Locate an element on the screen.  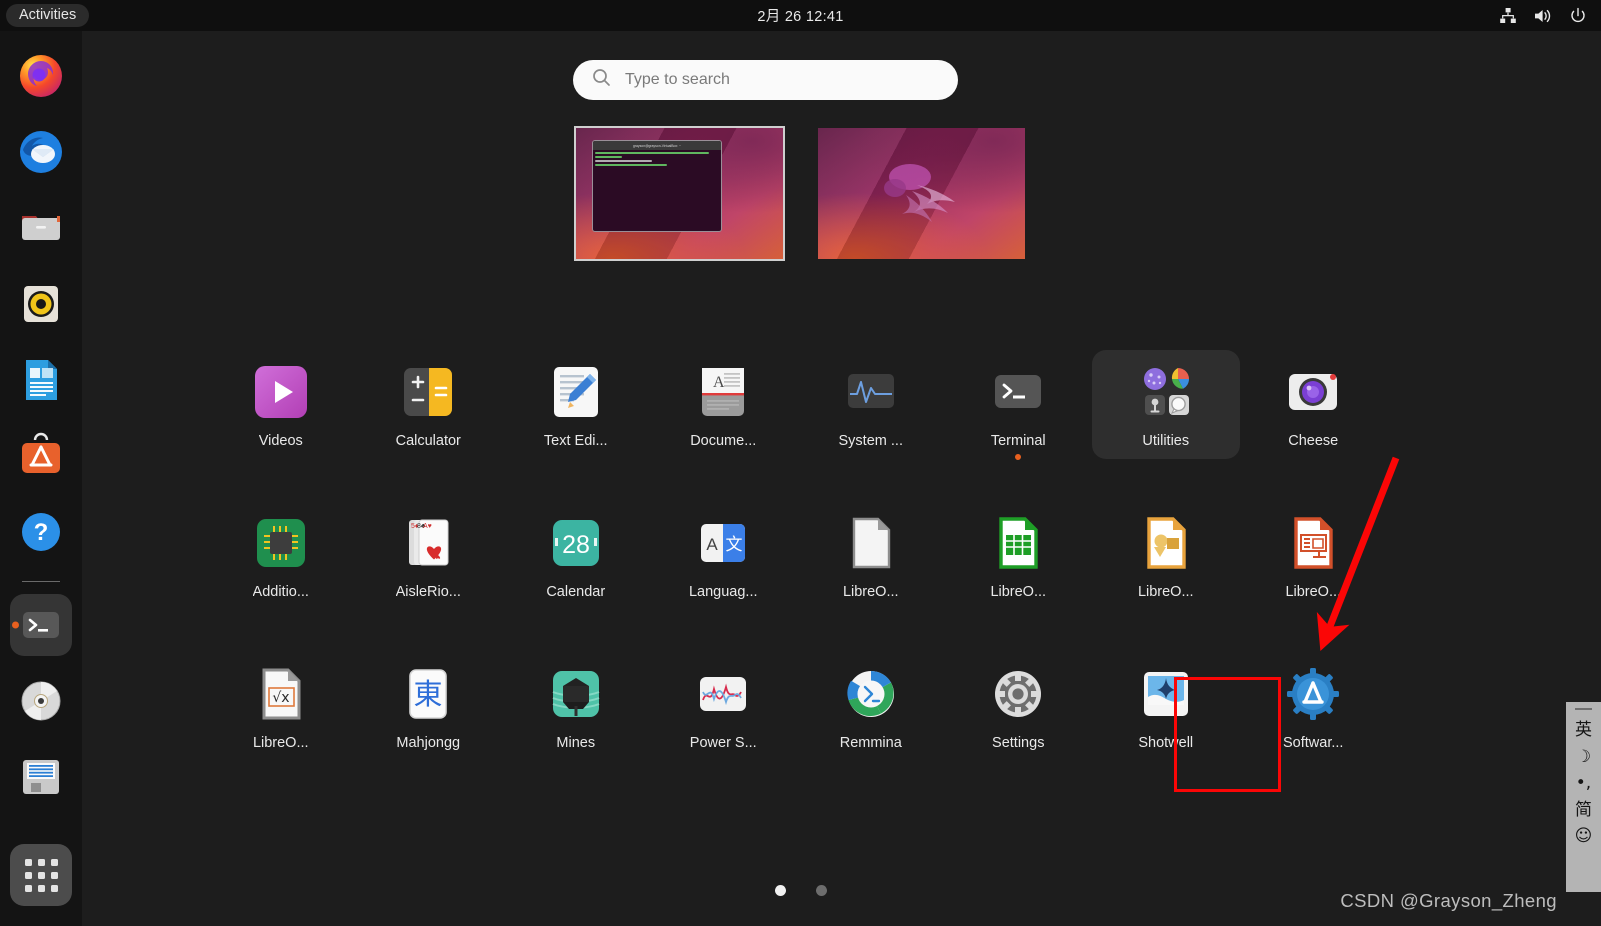
app-label: Terminal is located at coordinates (1018, 441).